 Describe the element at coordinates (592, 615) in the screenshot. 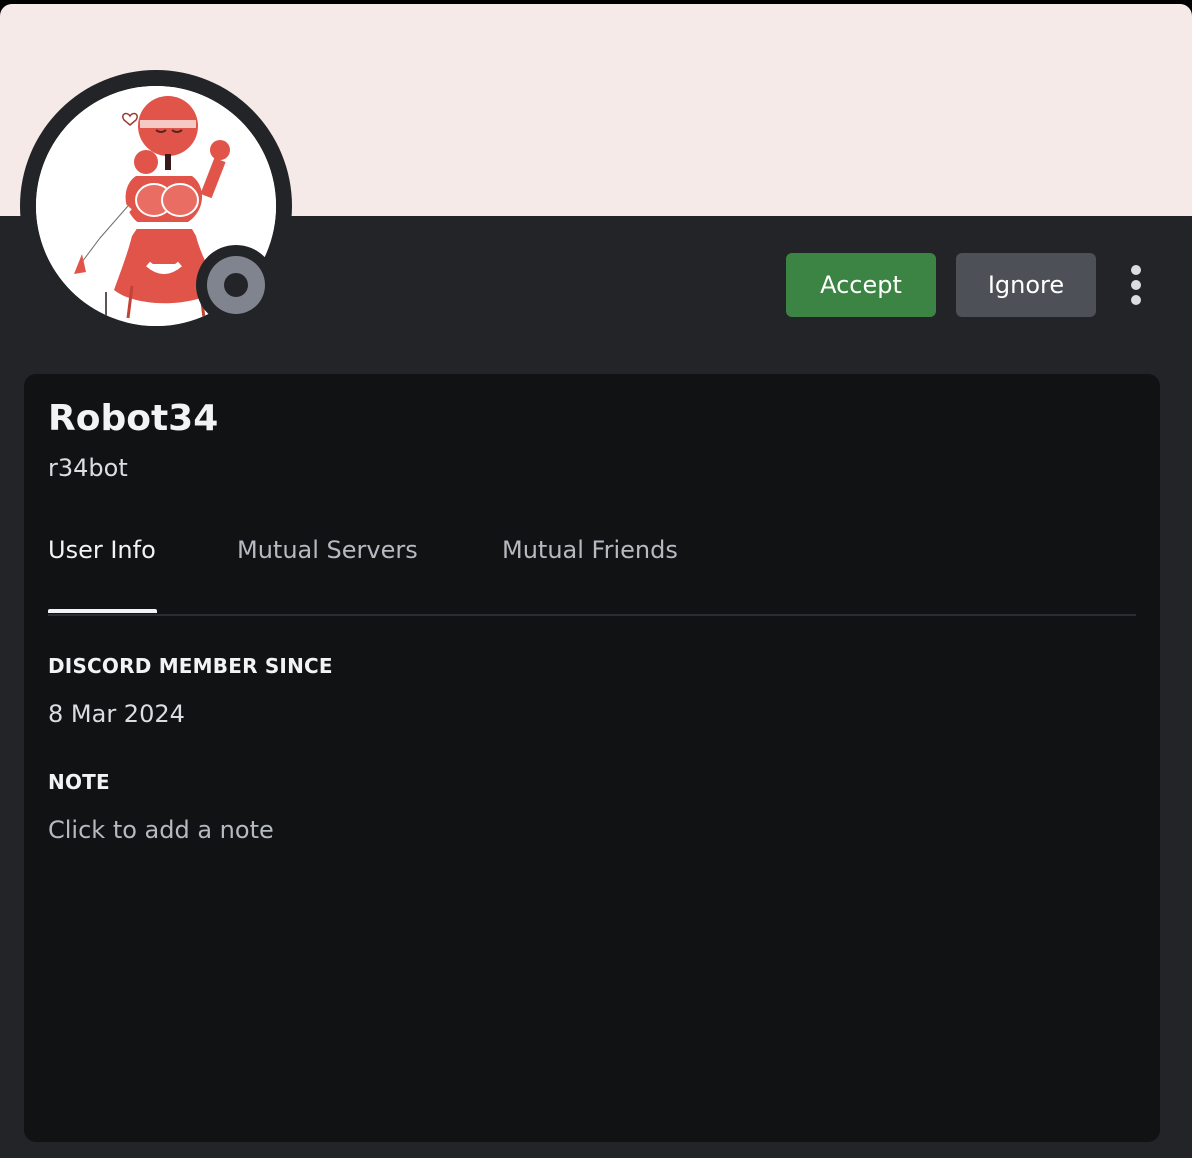

I see `tabs-divider` at that location.